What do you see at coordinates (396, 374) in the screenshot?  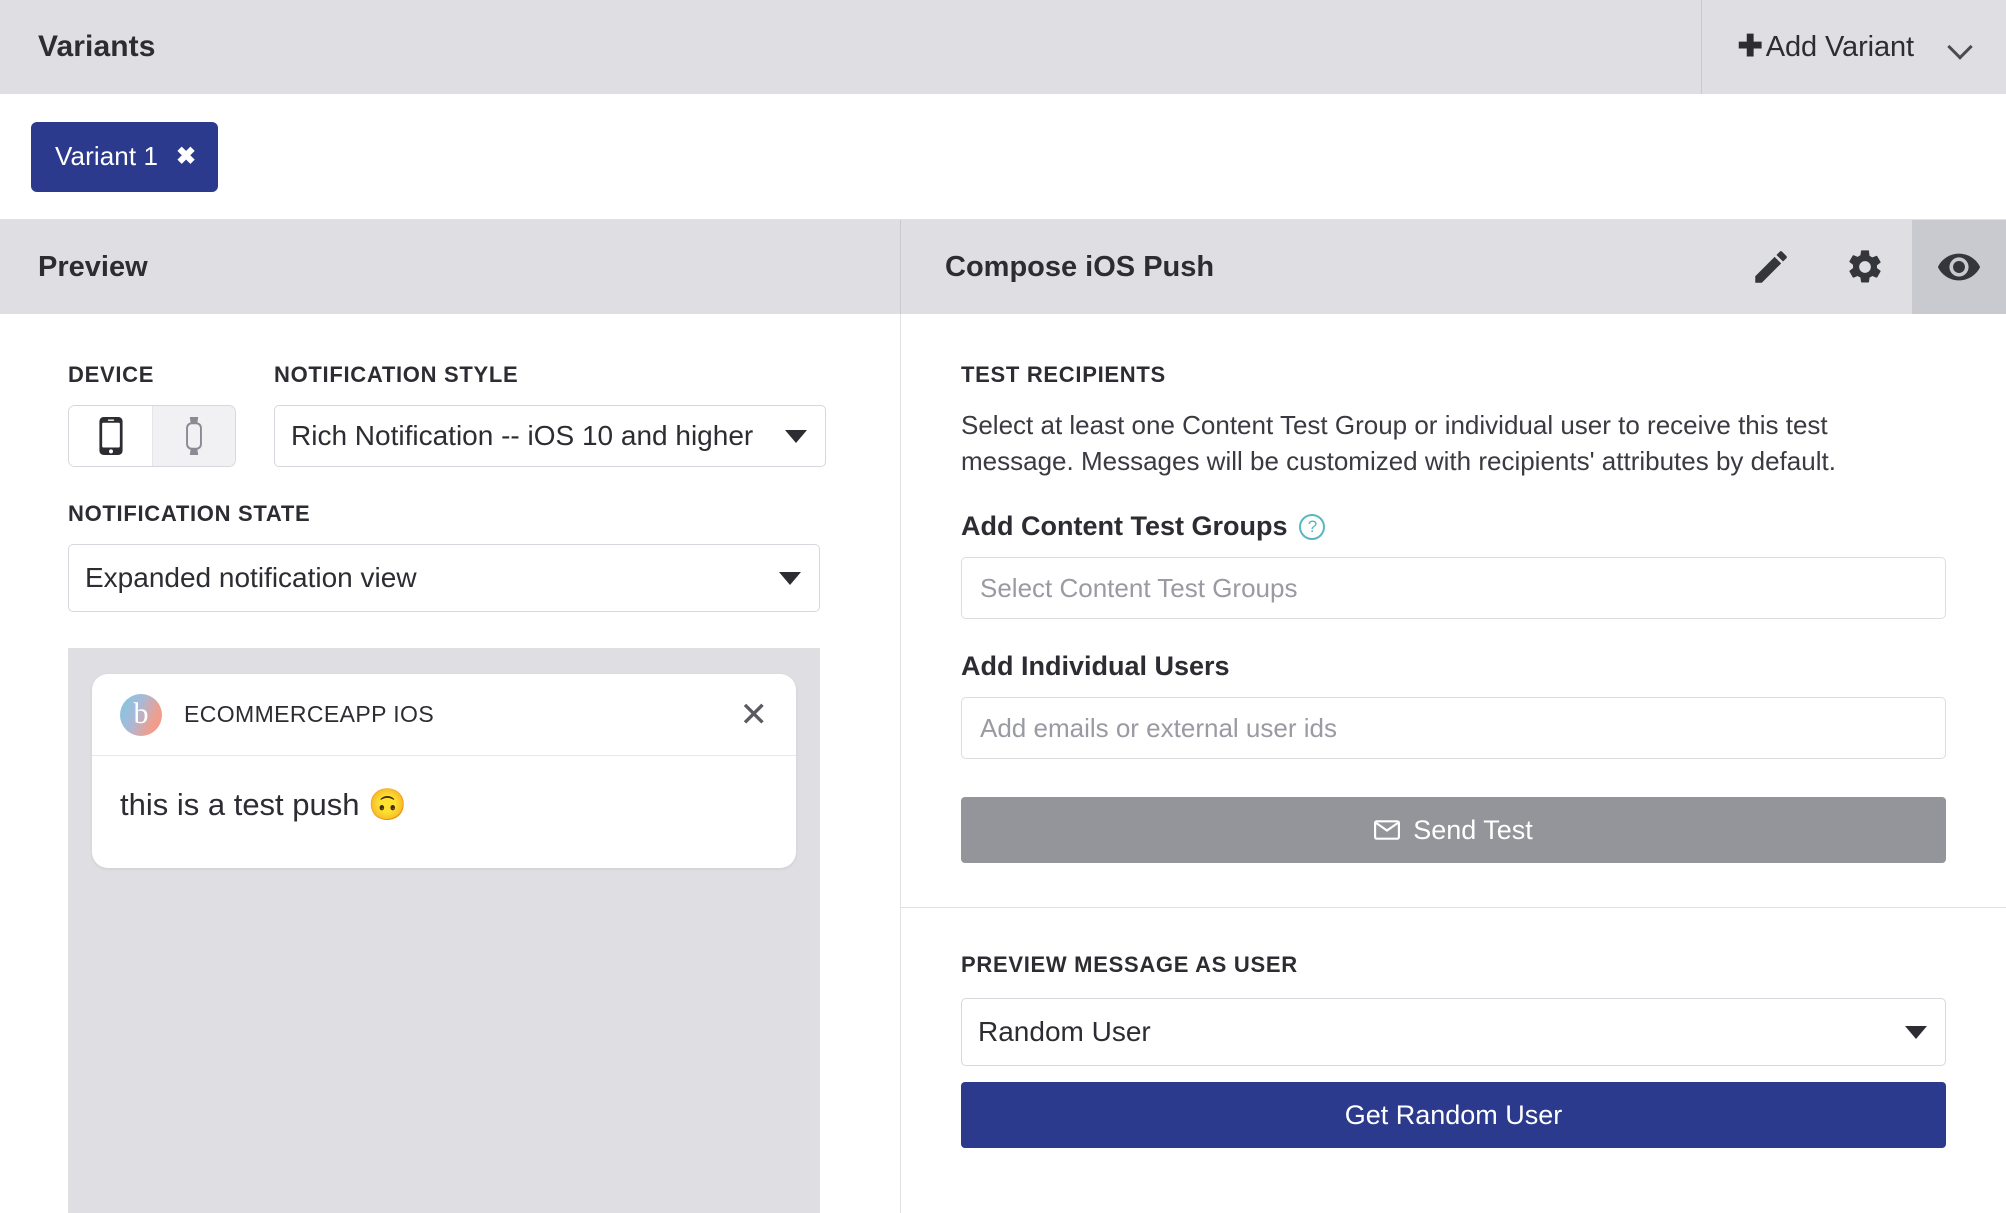 I see `notification-style-label: NOTIFICATION STYLE` at bounding box center [396, 374].